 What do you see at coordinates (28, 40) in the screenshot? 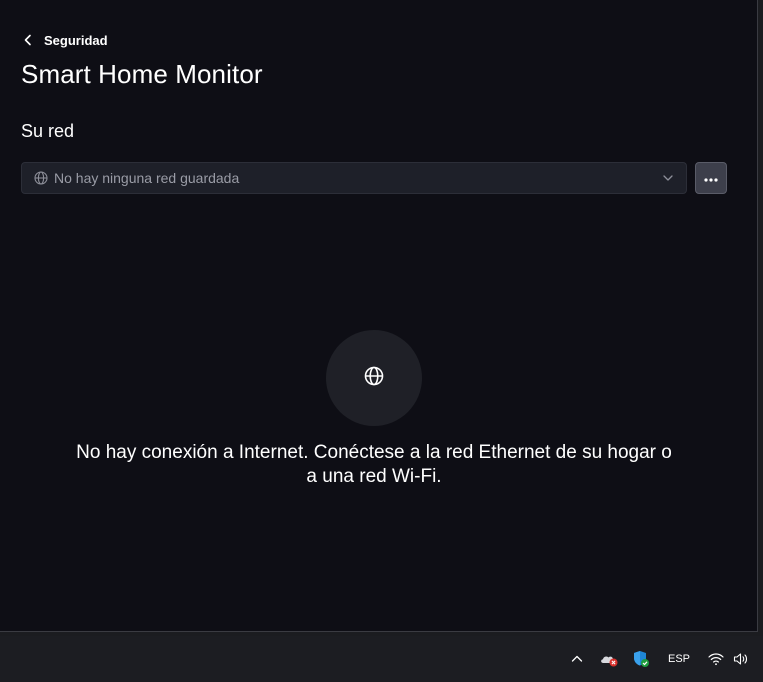
I see `chevron-left-icon` at bounding box center [28, 40].